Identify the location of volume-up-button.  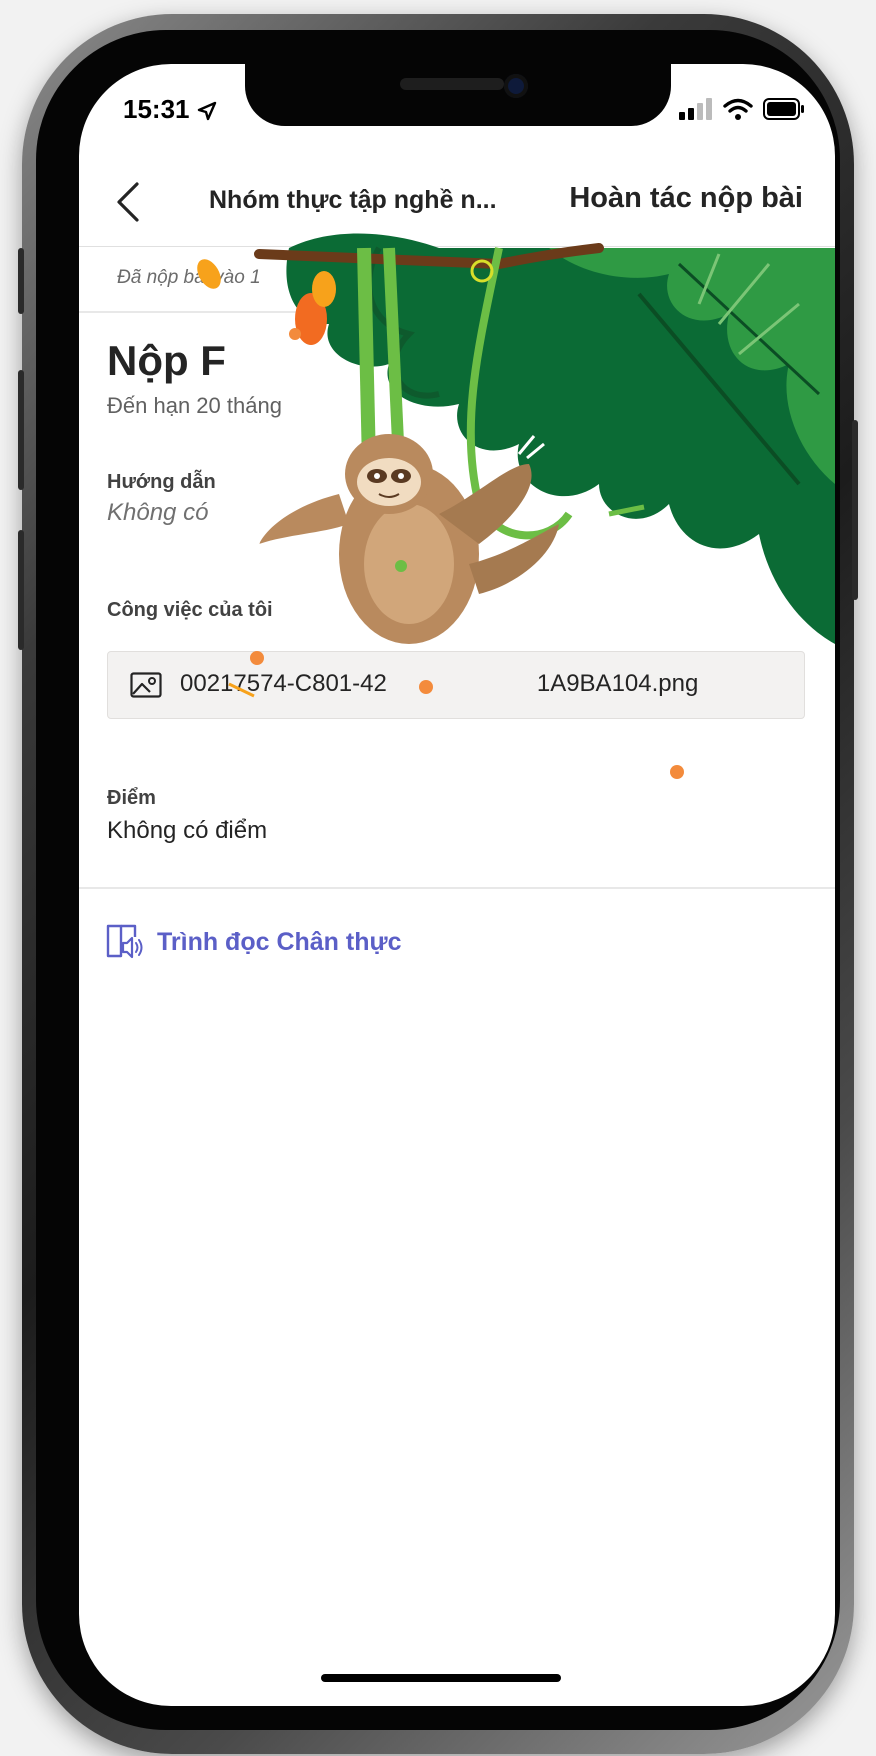
(21, 430).